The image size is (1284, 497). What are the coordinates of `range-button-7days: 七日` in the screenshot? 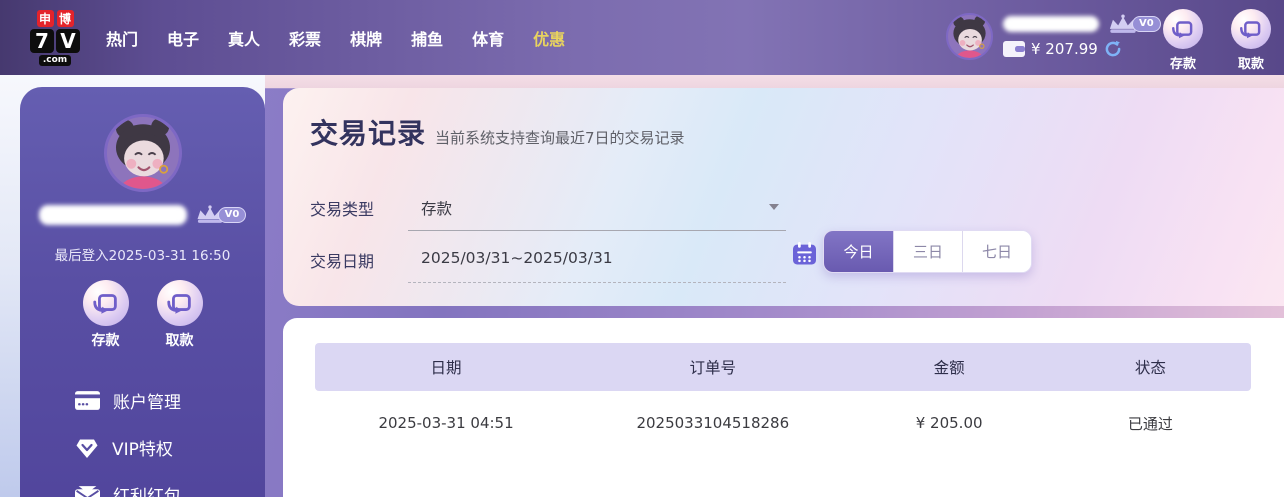 It's located at (996, 251).